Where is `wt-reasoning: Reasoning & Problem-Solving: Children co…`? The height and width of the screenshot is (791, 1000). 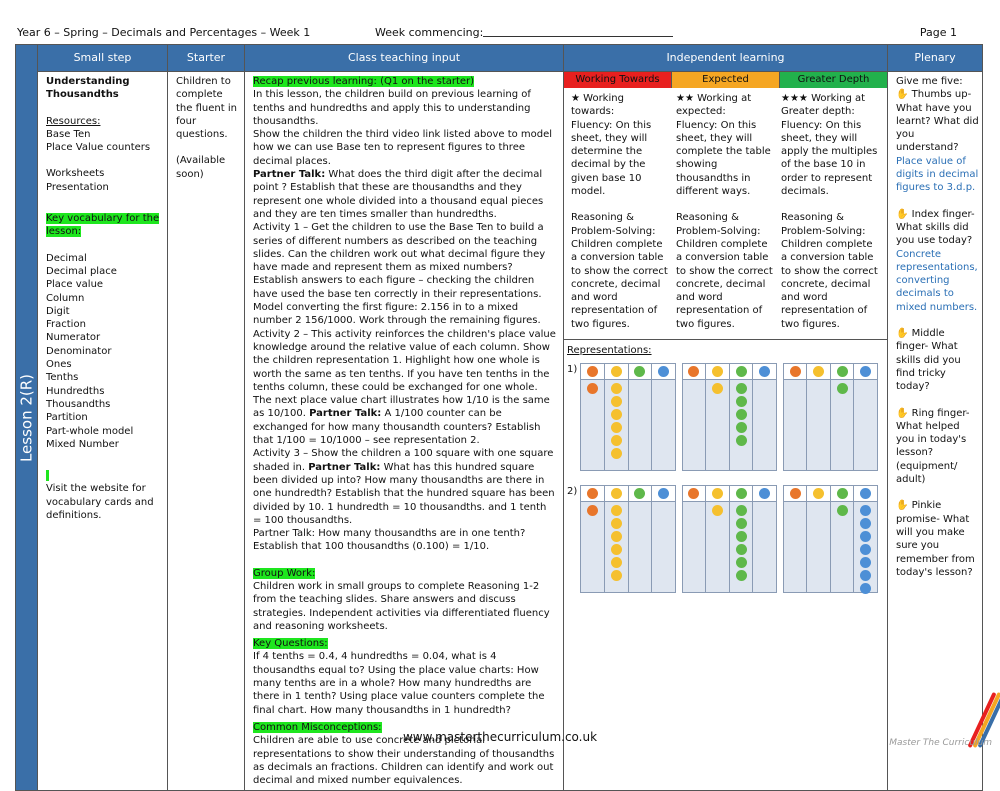 wt-reasoning: Reasoning & Problem-Solving: Children co… is located at coordinates (619, 271).